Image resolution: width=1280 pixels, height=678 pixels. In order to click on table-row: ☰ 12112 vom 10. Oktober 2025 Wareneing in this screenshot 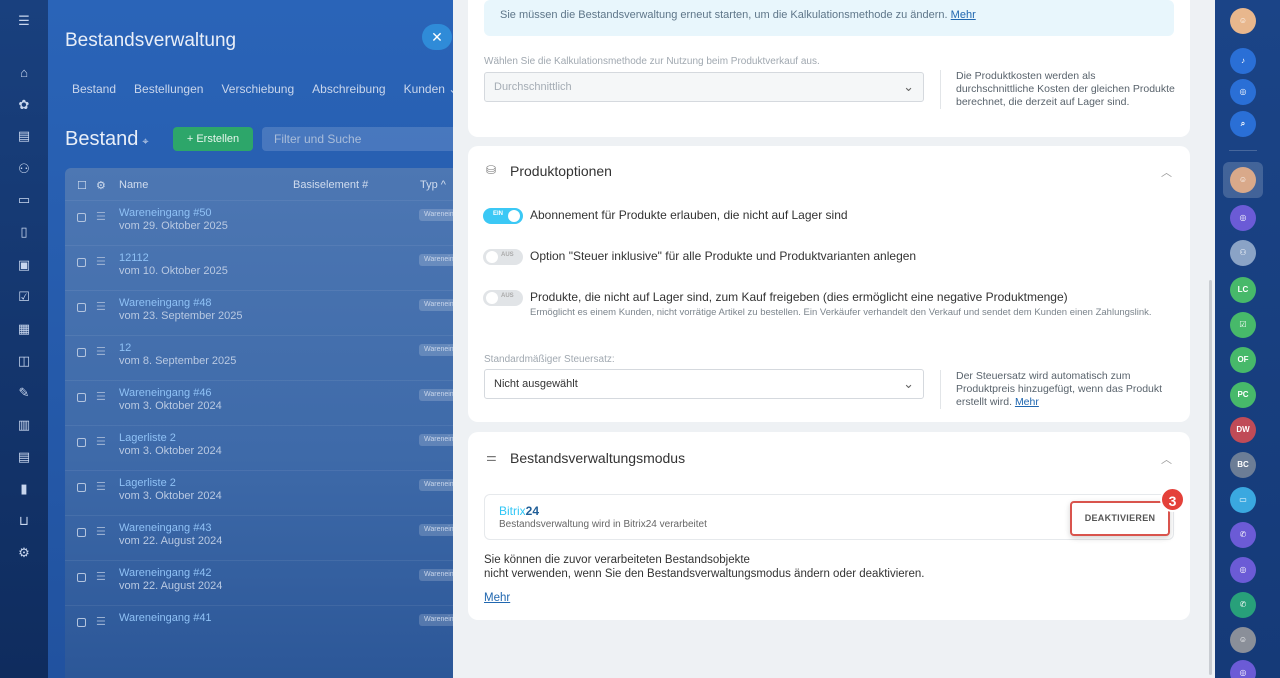, I will do `click(266, 267)`.